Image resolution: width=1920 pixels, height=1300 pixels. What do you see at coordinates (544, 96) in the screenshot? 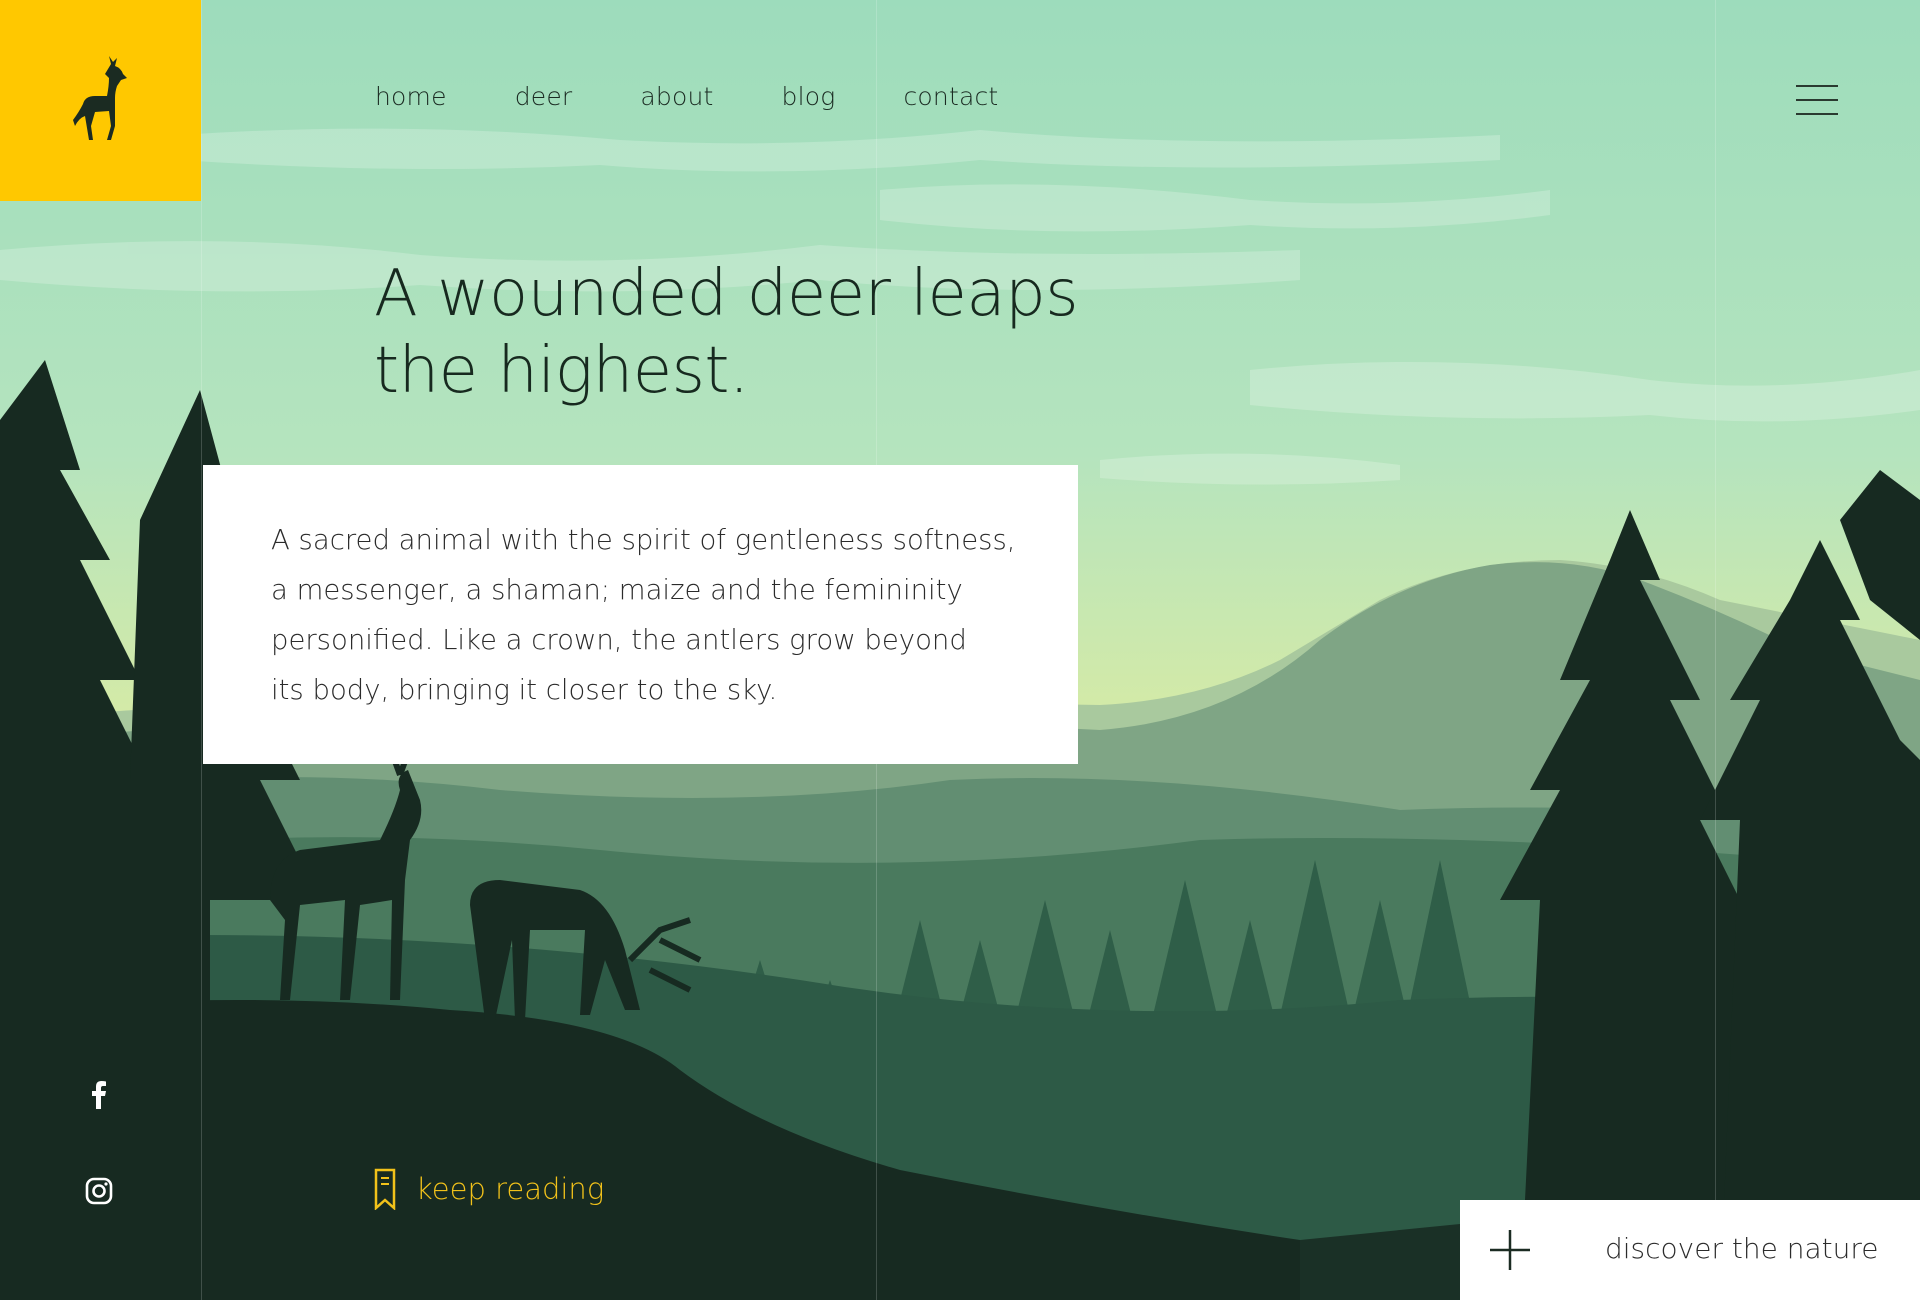
I see `nav-deer: deer` at bounding box center [544, 96].